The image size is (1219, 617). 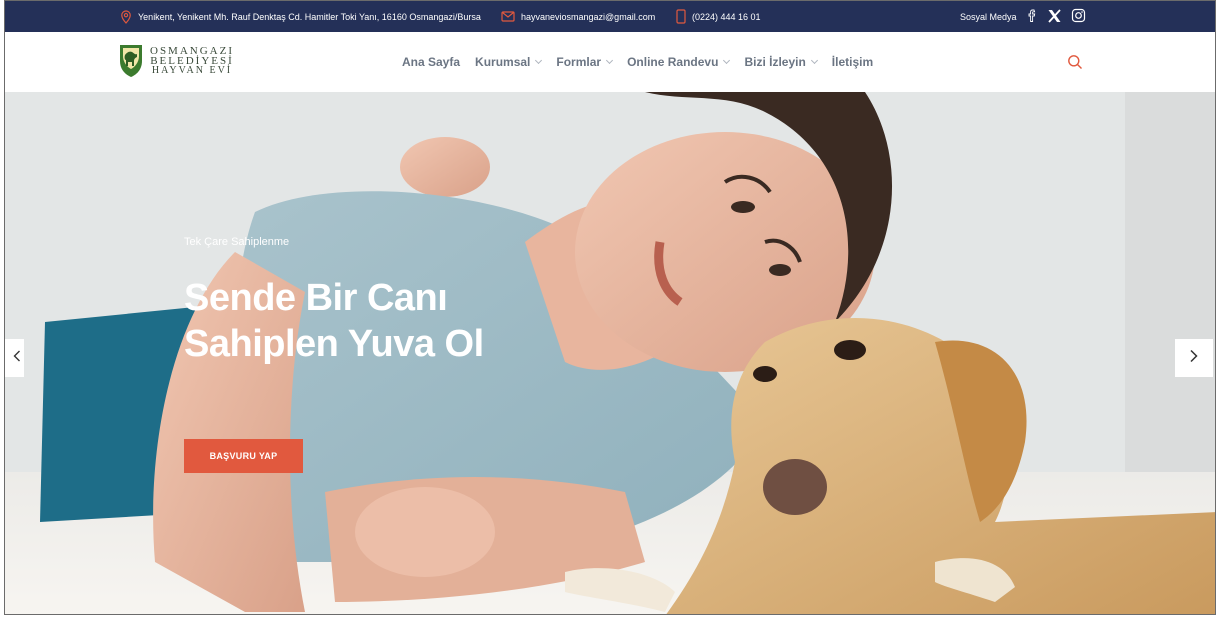 I want to click on nav-item-ana-sayfa: Ana Sayfa, so click(x=431, y=62).